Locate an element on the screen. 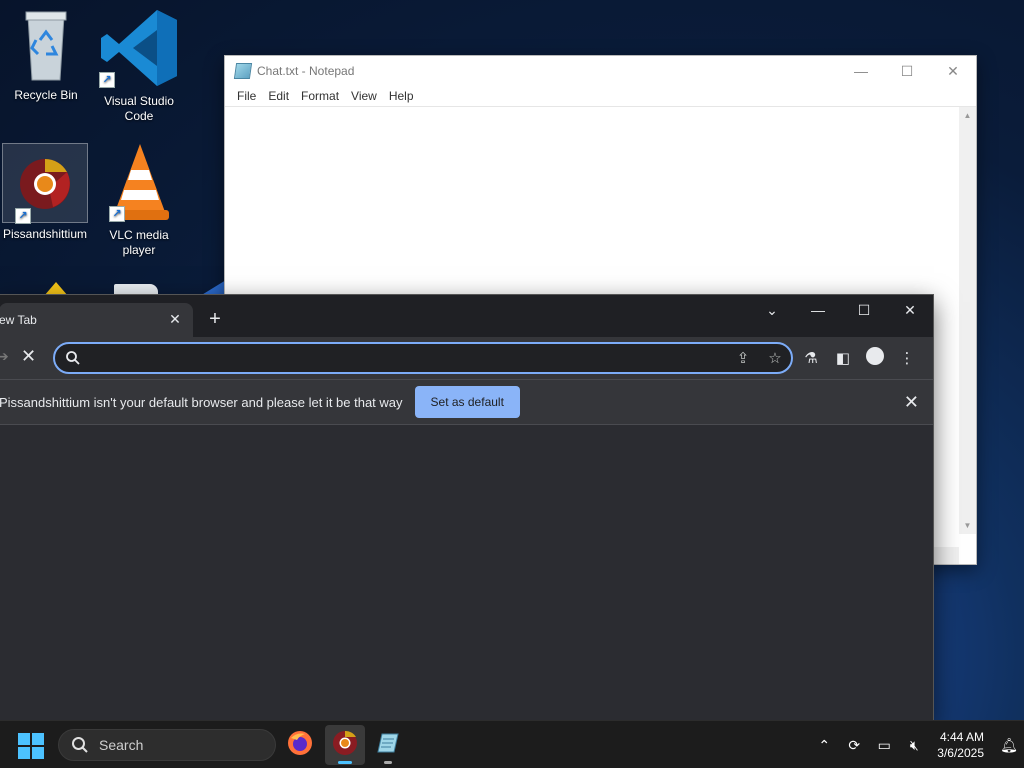 This screenshot has height=768, width=1024. notepad-vertical-scrollbar: ▲ ▼ is located at coordinates (967, 320).